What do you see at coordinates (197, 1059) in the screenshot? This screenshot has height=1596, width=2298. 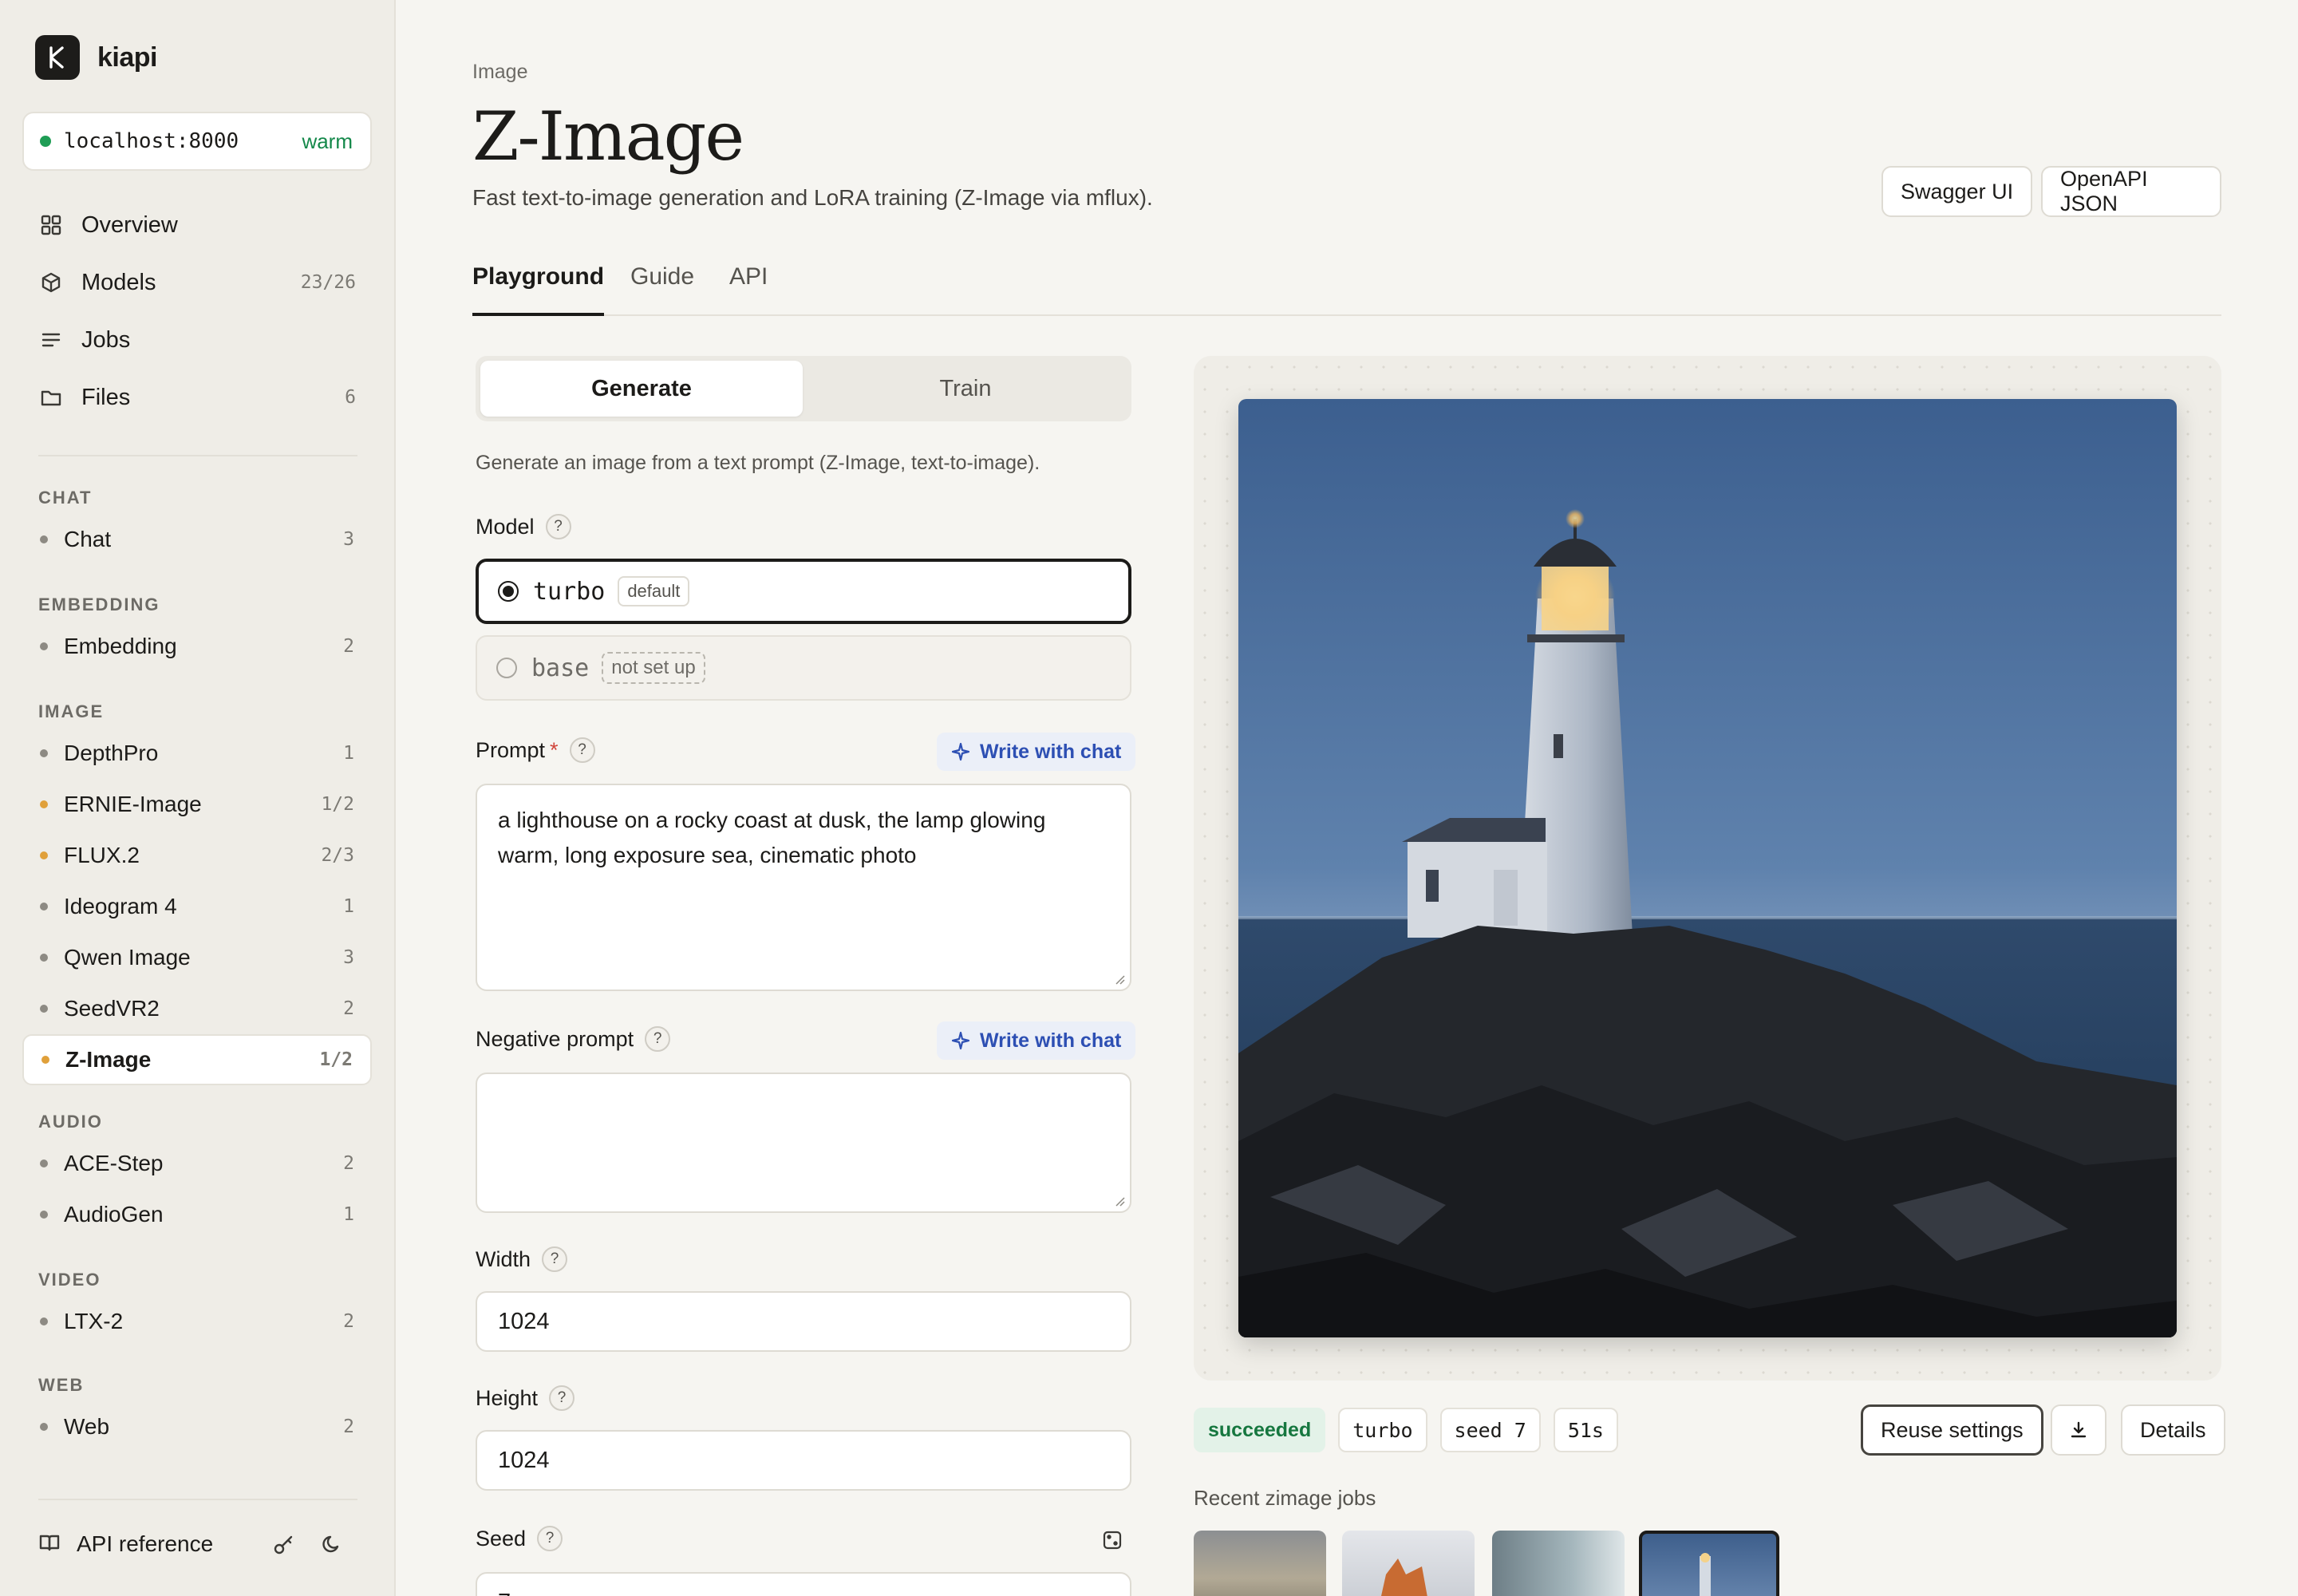 I see `sidebar-item-z-image: Z-Image 1/2` at bounding box center [197, 1059].